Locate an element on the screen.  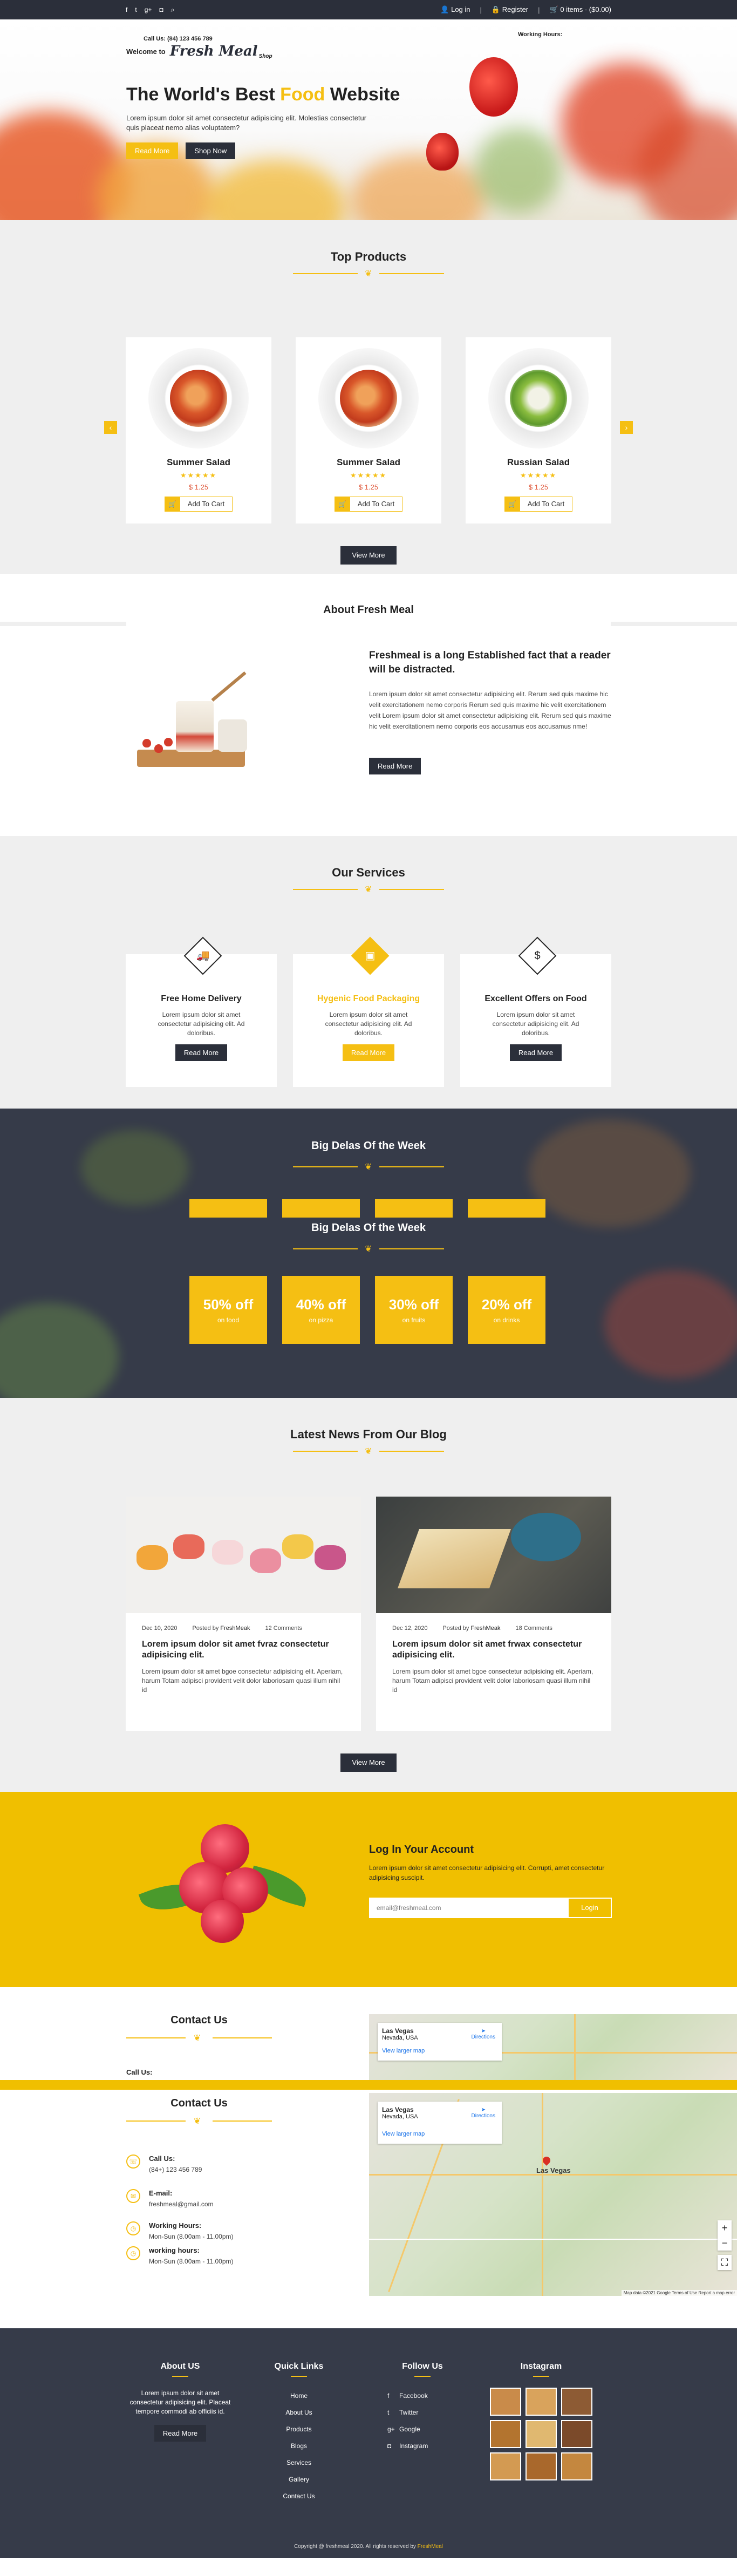
deal-strip is located at coordinates (367, 1208).